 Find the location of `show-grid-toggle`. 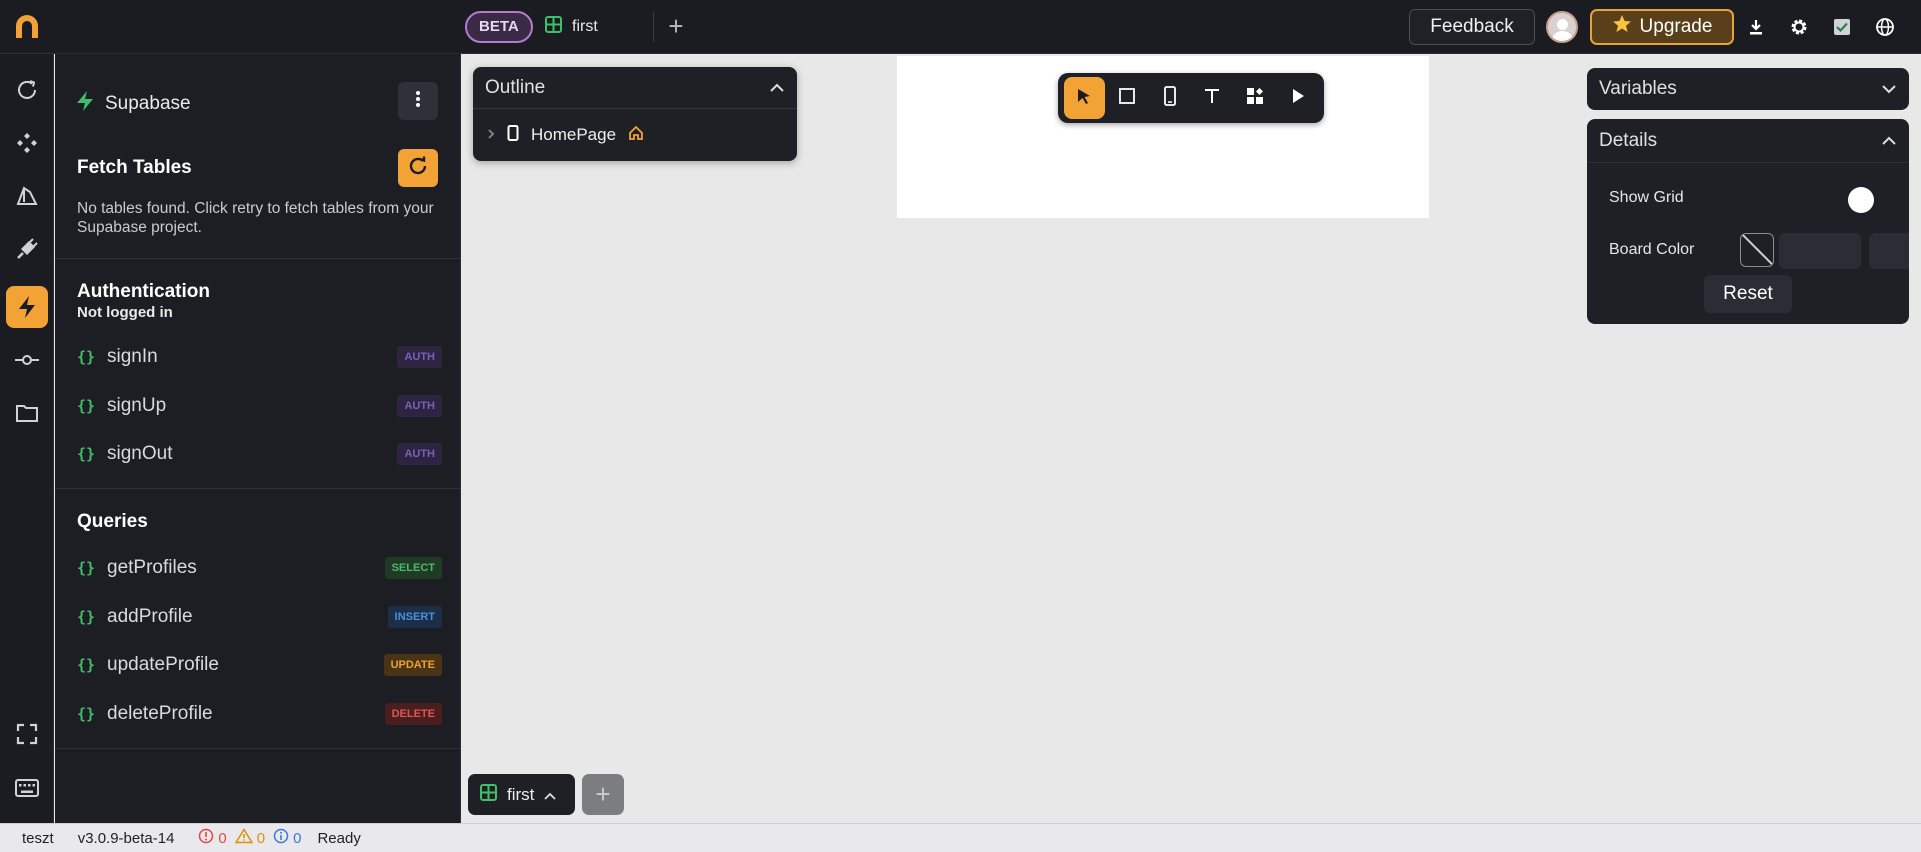

show-grid-toggle is located at coordinates (1867, 198).